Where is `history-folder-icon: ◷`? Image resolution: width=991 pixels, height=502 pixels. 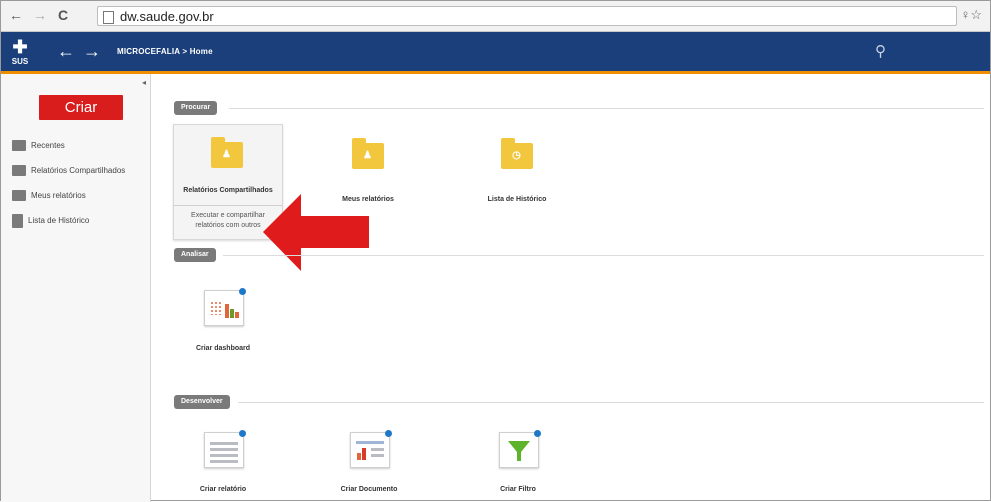
history-folder-icon: ◷ is located at coordinates (517, 153).